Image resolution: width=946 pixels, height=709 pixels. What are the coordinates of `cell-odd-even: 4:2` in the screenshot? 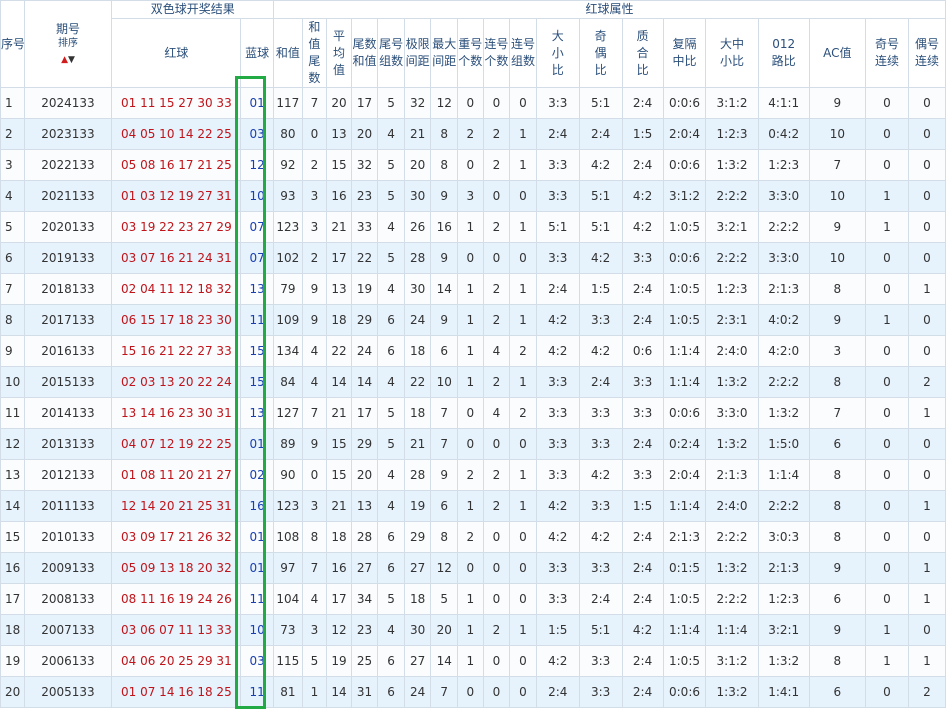 It's located at (600, 475).